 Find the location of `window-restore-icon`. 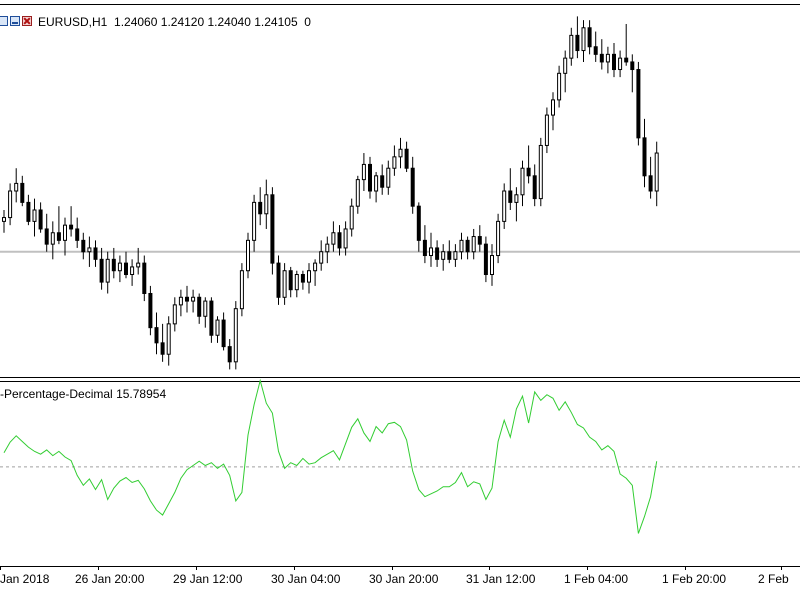

window-restore-icon is located at coordinates (4, 21).